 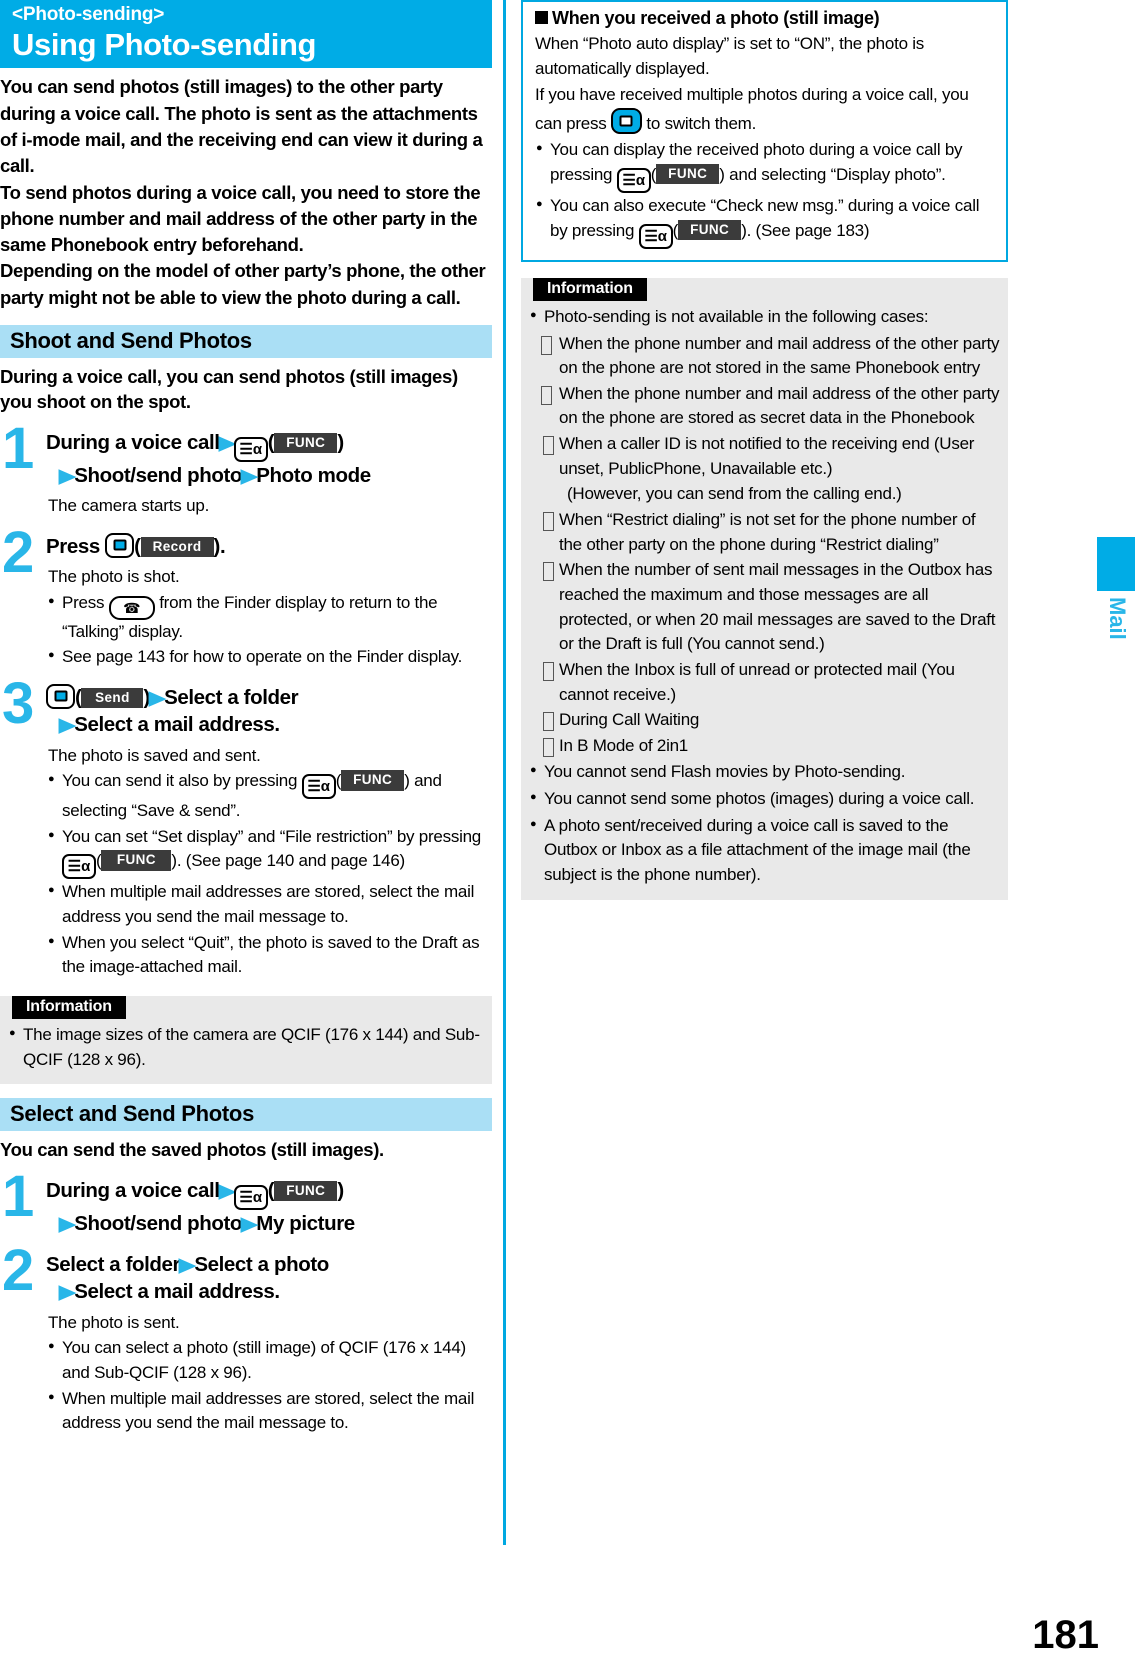 What do you see at coordinates (18, 552) in the screenshot?
I see `step-number: 2` at bounding box center [18, 552].